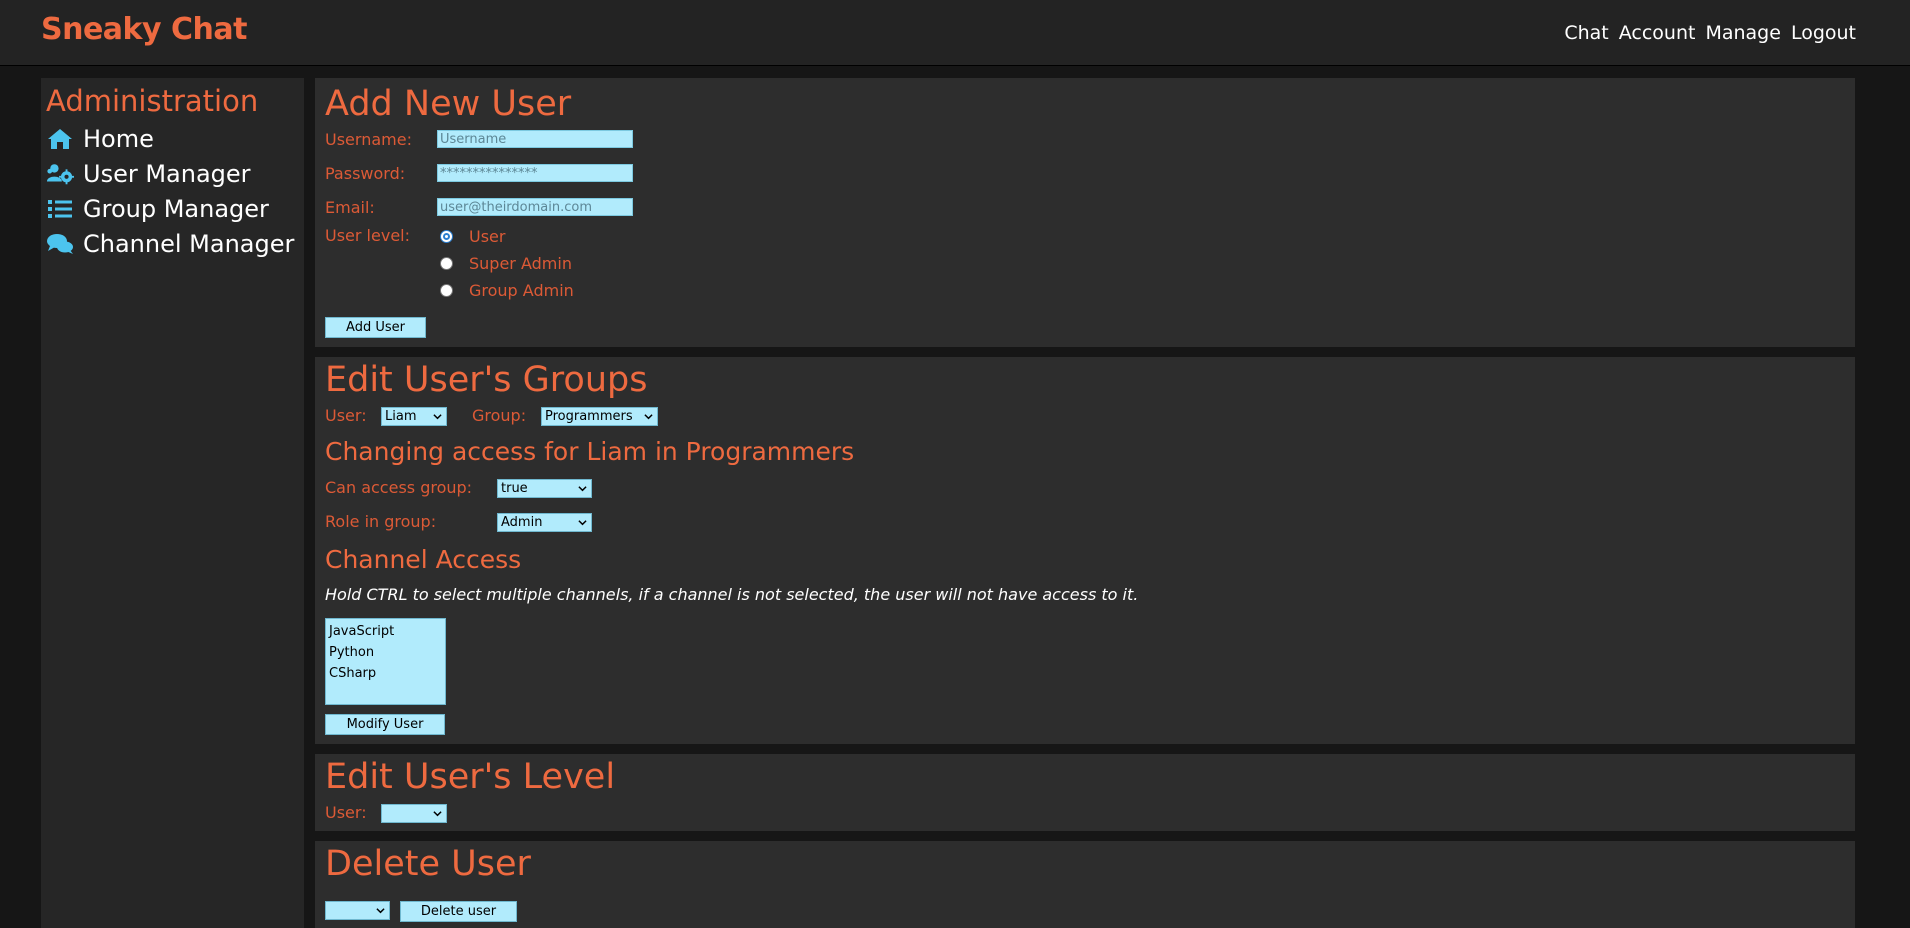 Image resolution: width=1910 pixels, height=928 pixels. I want to click on channel-access-title: Channel Access, so click(423, 559).